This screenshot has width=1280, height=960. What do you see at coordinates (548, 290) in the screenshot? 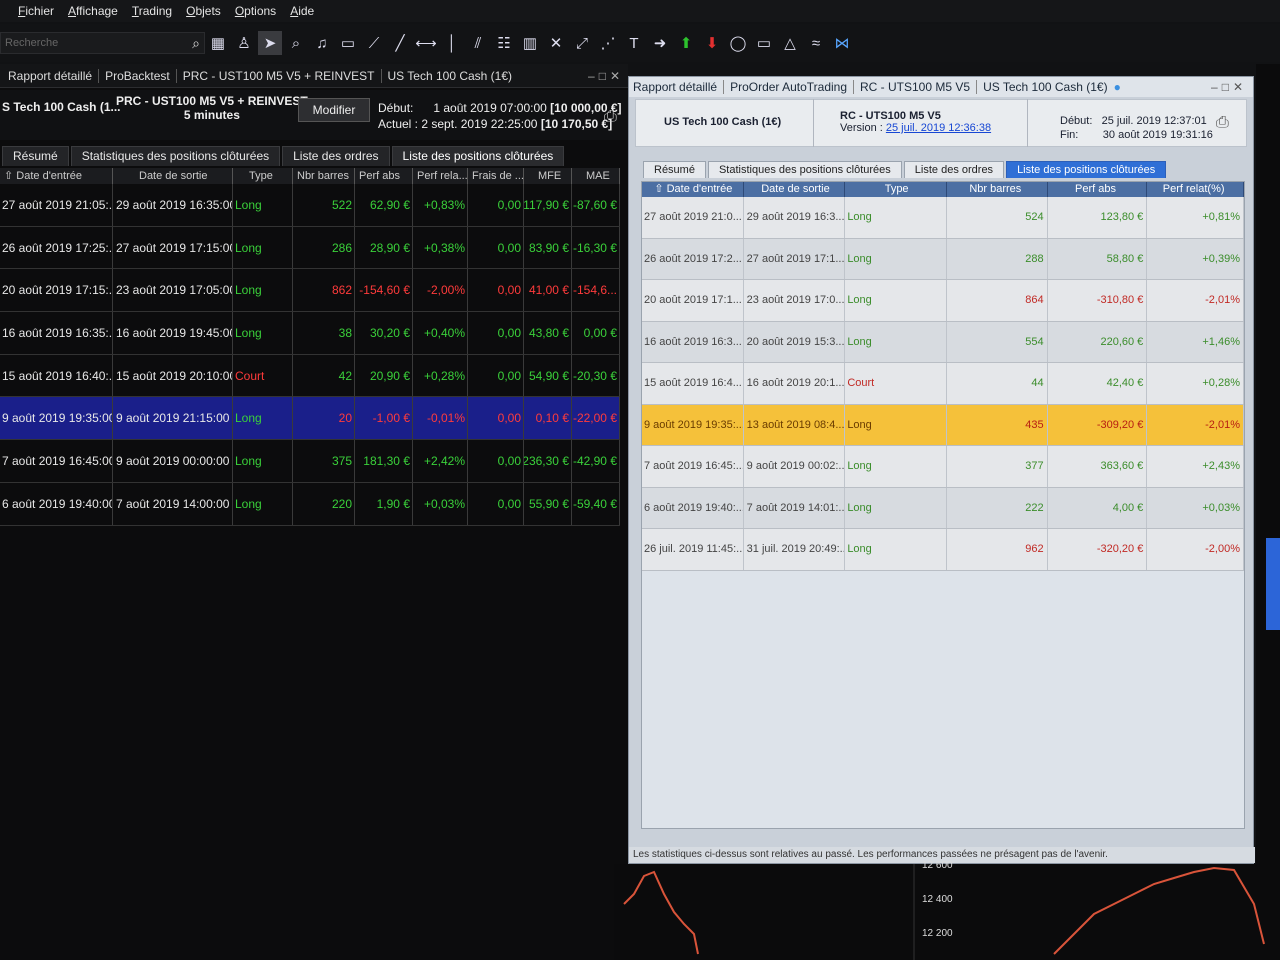
I see `cell-mfe: 41,00 €` at bounding box center [548, 290].